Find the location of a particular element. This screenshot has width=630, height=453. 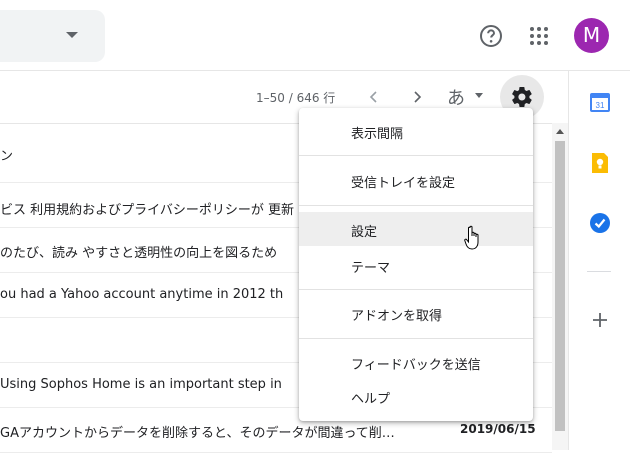

email-date: 2019/06/15 is located at coordinates (498, 429).